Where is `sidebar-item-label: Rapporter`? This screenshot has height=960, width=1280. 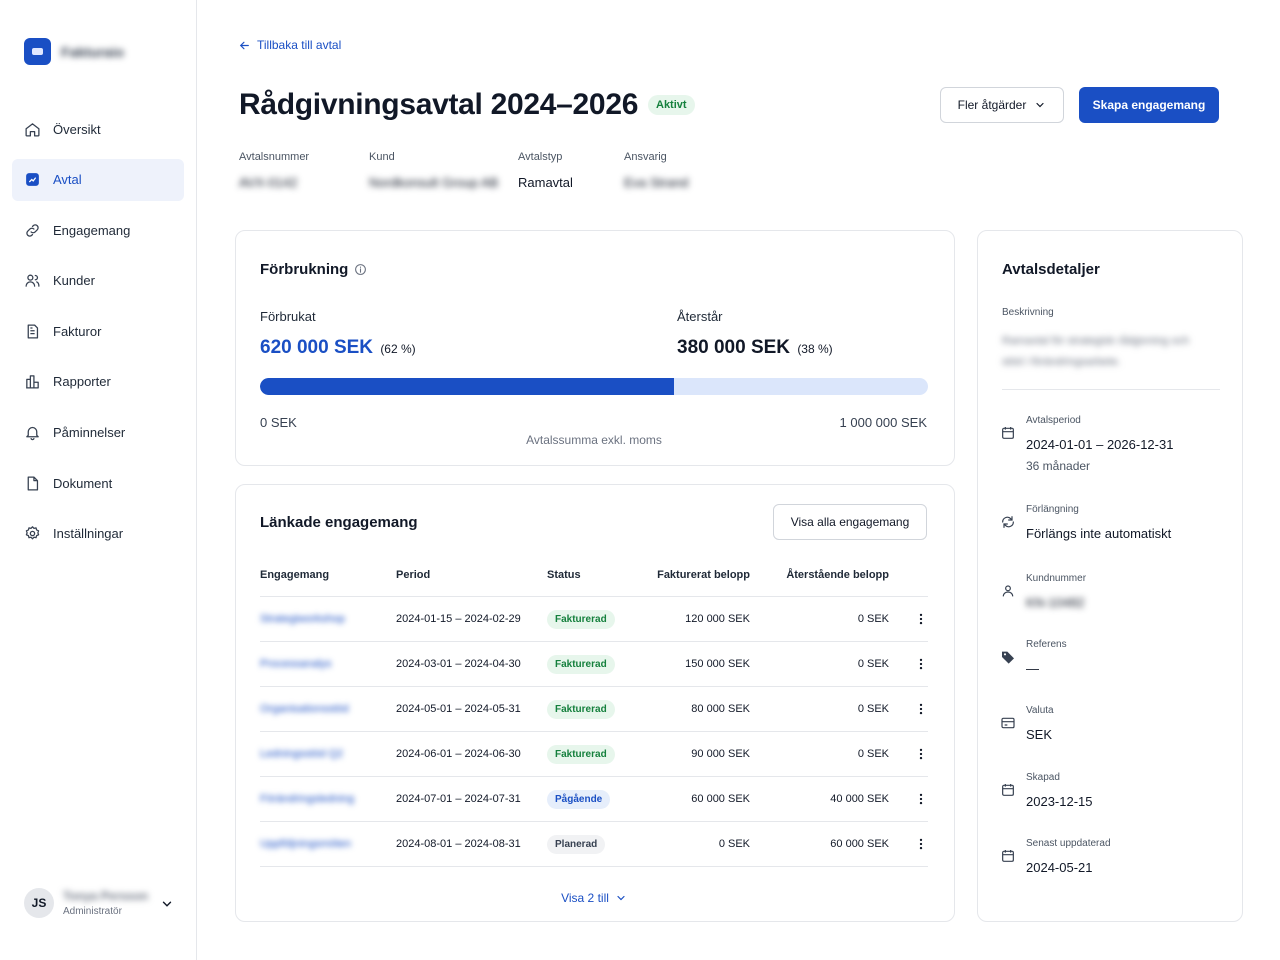
sidebar-item-label: Rapporter is located at coordinates (82, 382).